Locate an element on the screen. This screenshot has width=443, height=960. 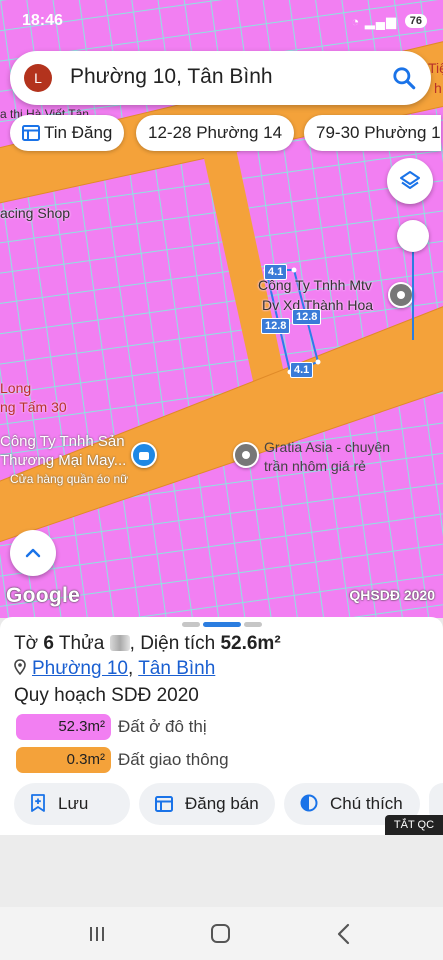
legend-button-label: Chú thích is located at coordinates (366, 803).